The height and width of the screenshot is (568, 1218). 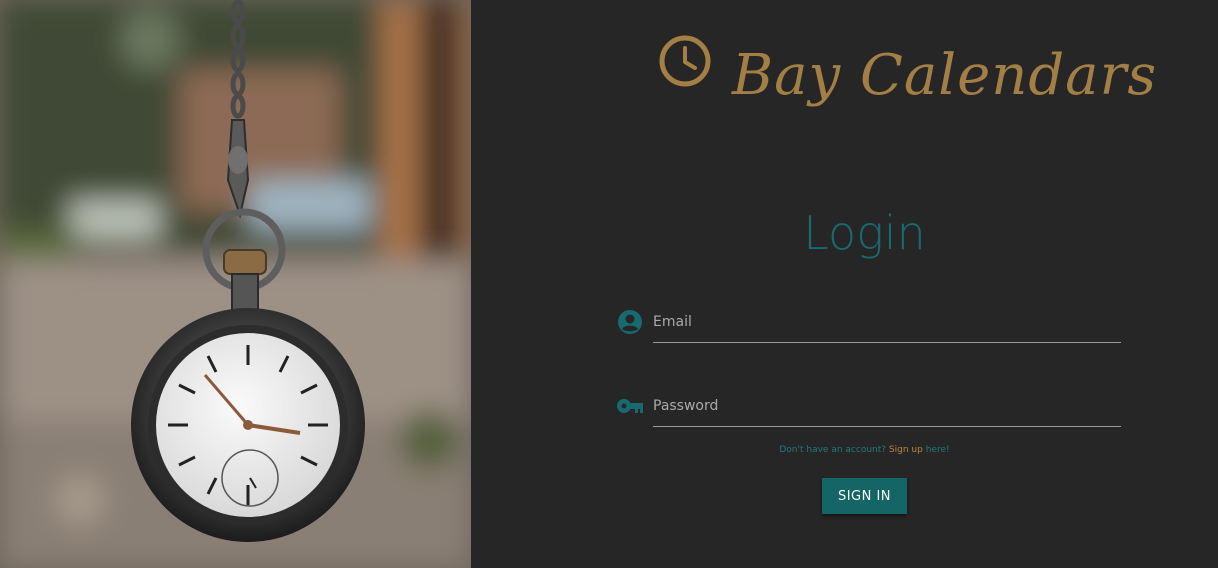 What do you see at coordinates (630, 406) in the screenshot?
I see `key-icon` at bounding box center [630, 406].